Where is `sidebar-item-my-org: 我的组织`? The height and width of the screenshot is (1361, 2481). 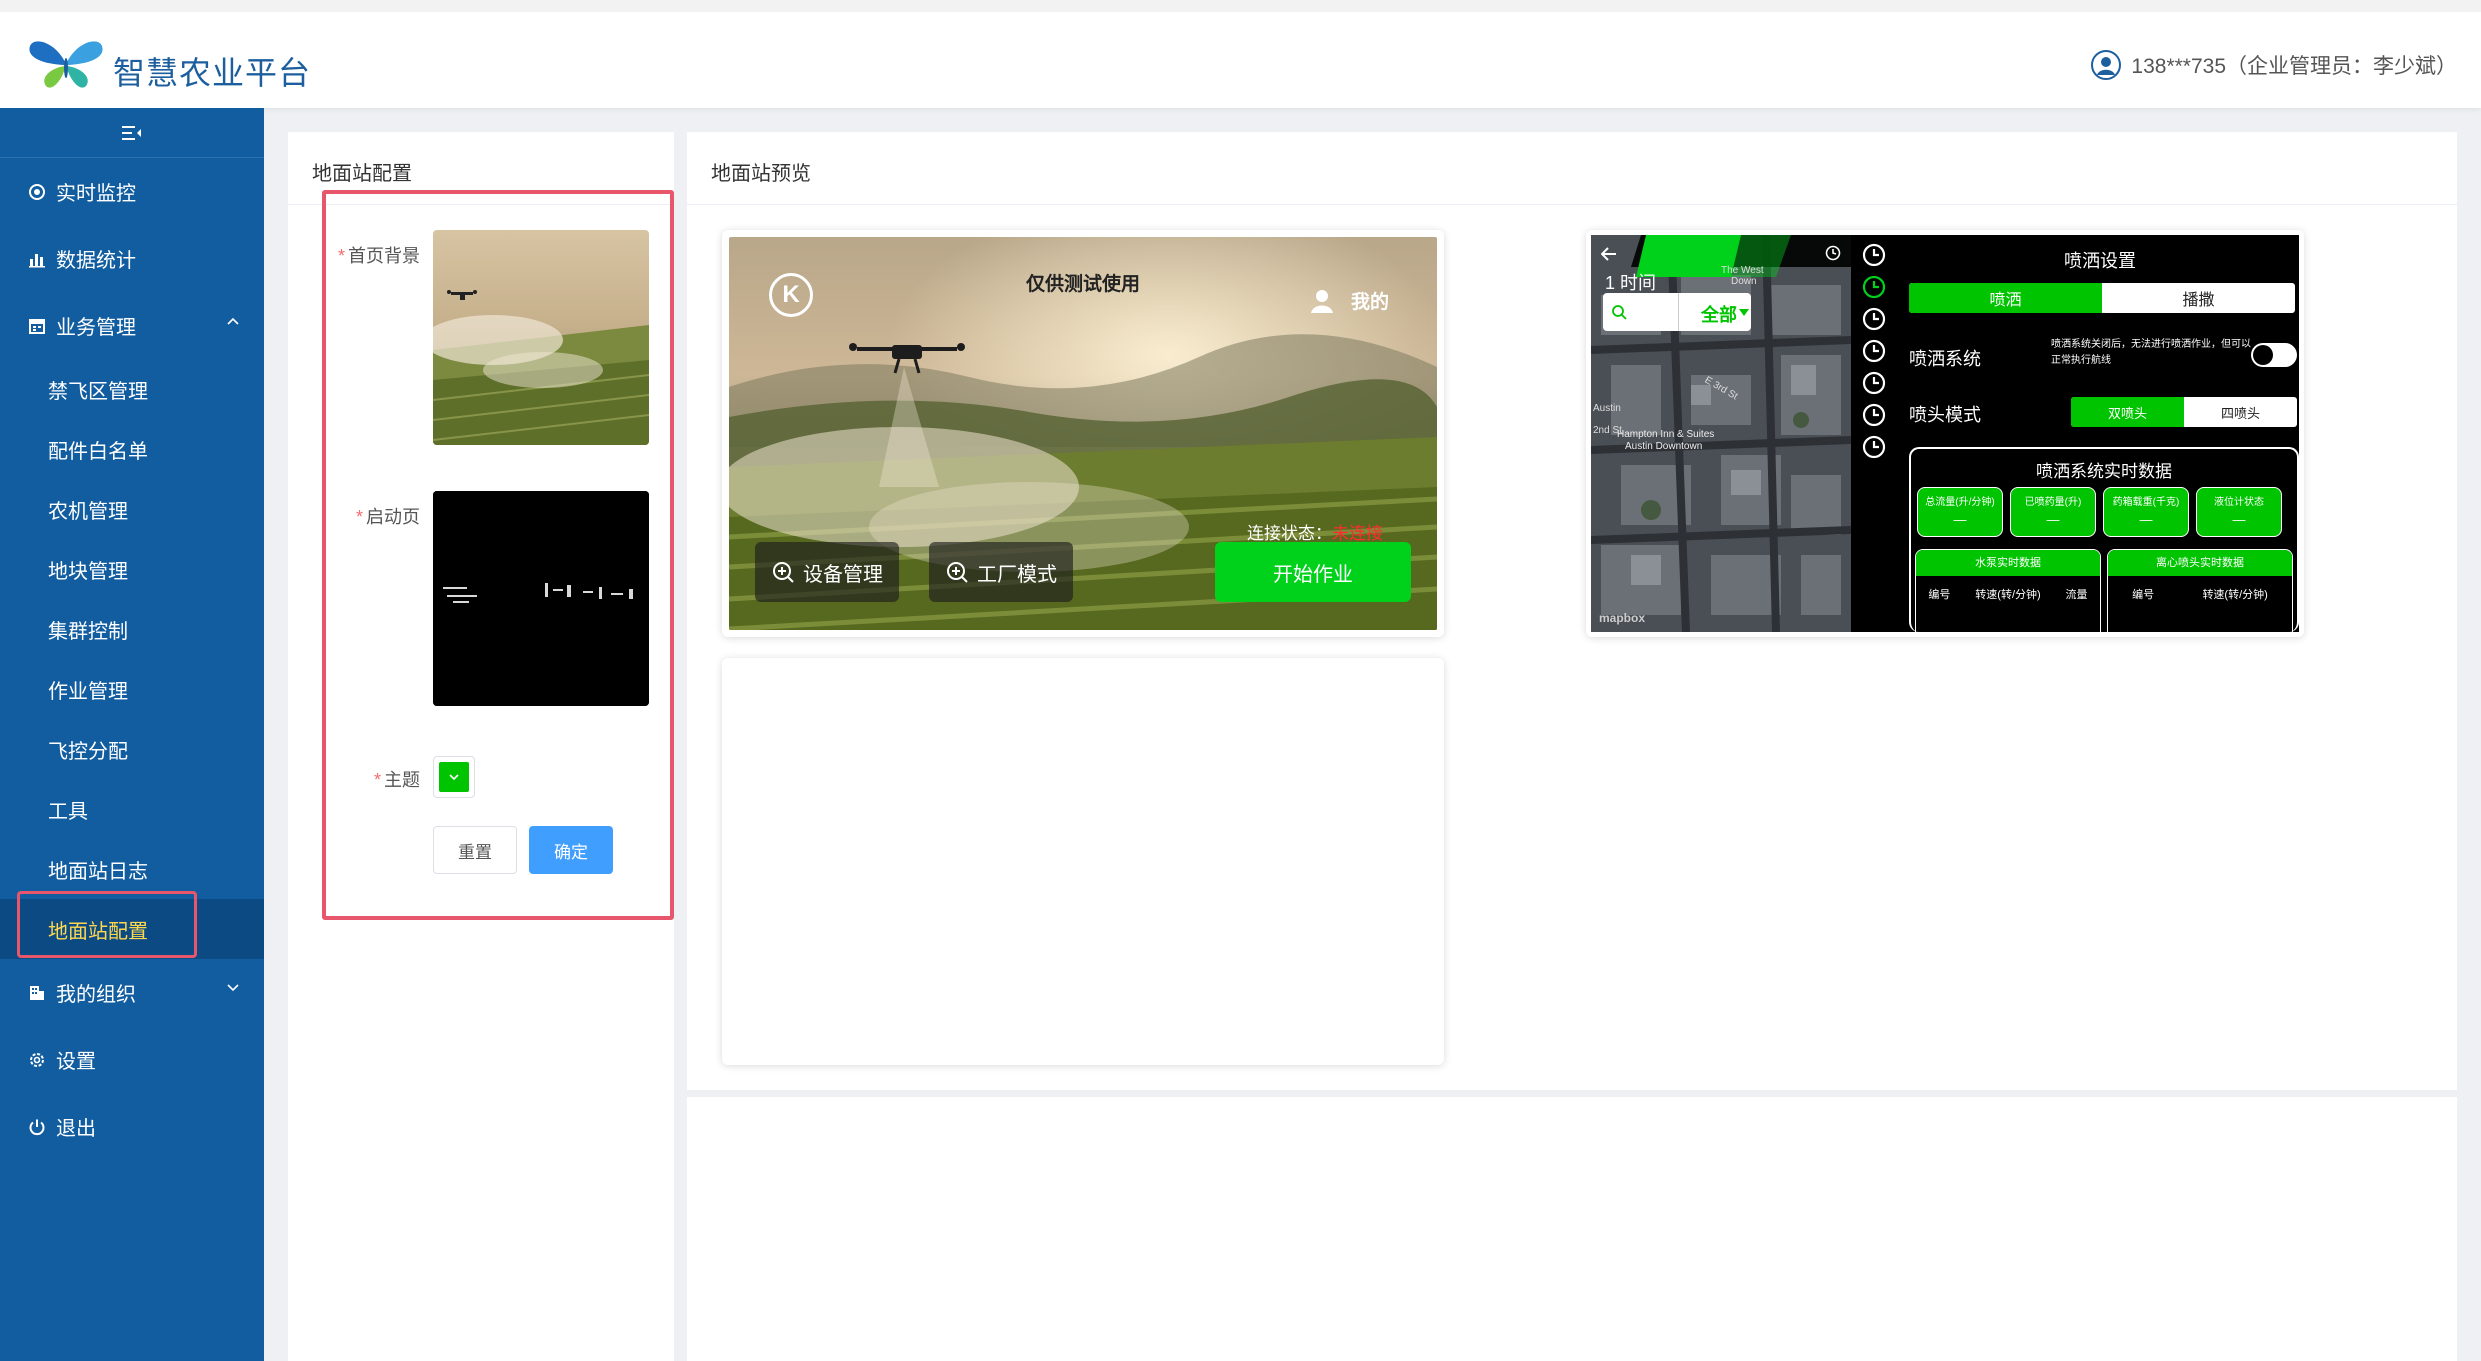 sidebar-item-my-org: 我的组织 is located at coordinates (132, 992).